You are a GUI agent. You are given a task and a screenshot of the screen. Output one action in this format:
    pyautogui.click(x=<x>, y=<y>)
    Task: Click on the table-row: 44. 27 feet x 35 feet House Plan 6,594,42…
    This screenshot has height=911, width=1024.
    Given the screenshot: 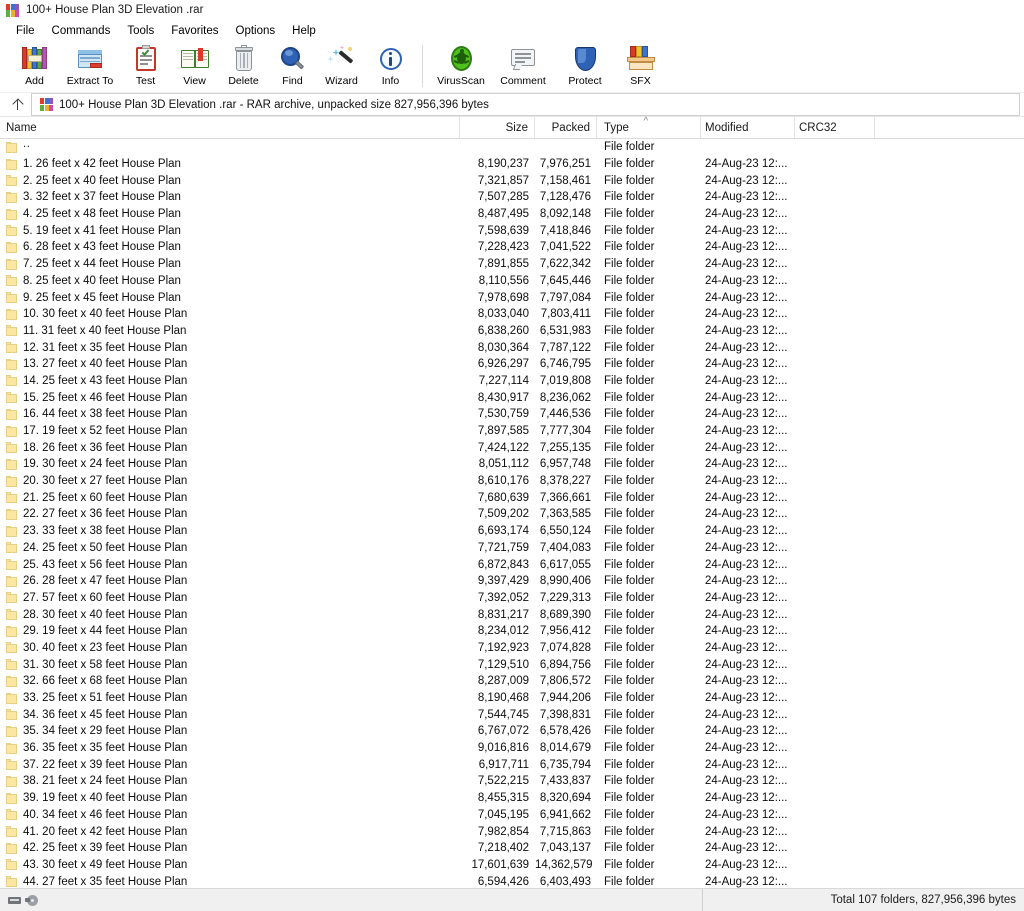 What is the action you would take?
    pyautogui.click(x=512, y=880)
    